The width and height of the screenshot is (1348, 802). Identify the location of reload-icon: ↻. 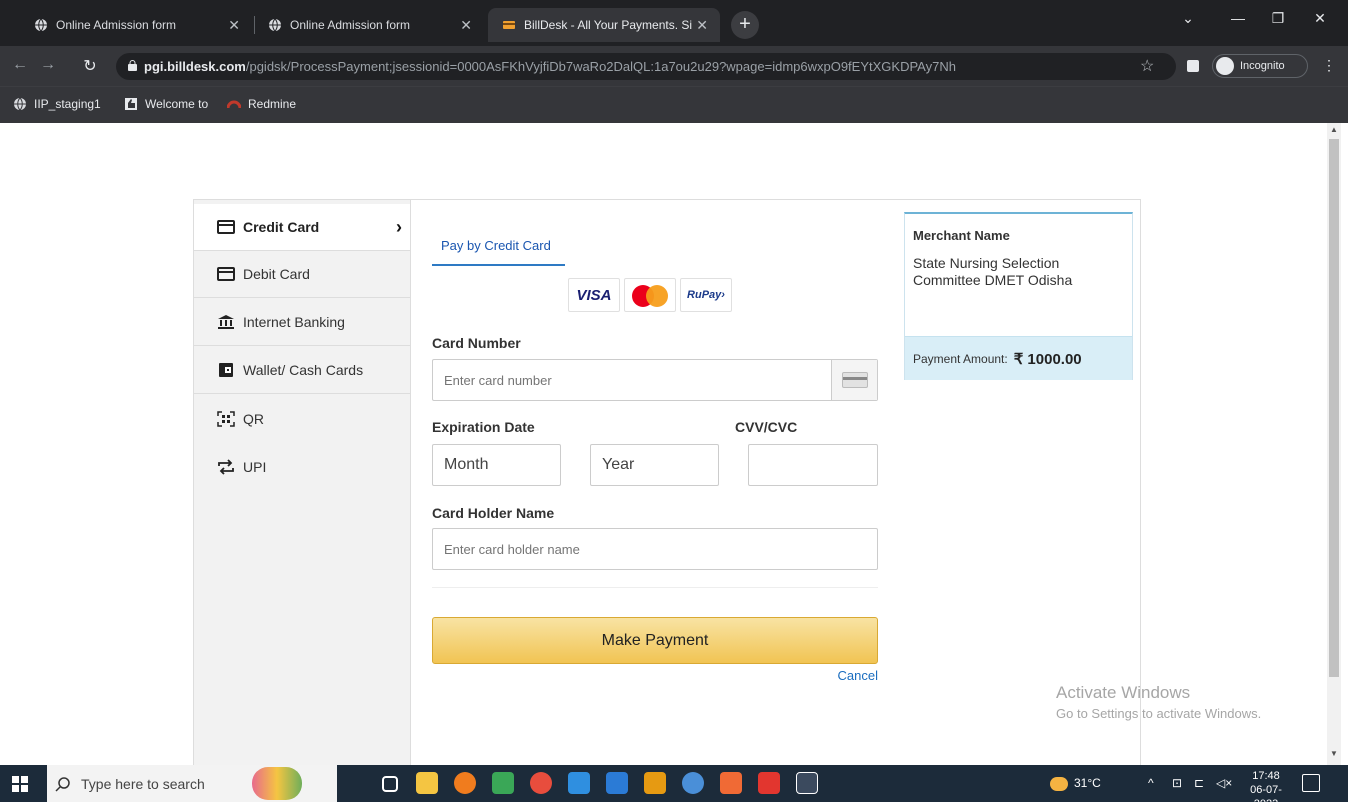
(90, 66).